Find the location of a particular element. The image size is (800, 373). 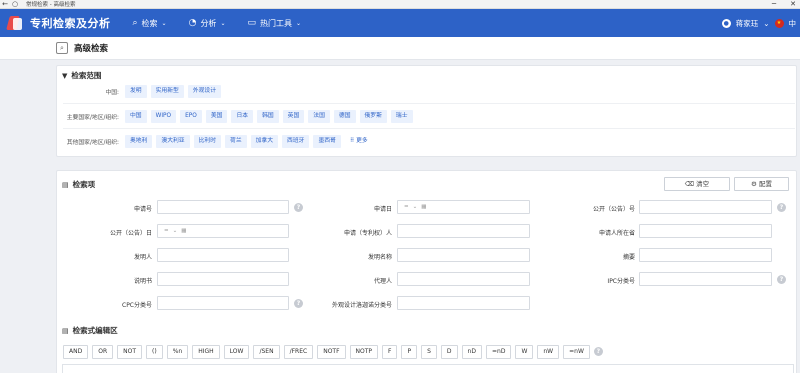

input-description is located at coordinates (223, 279).